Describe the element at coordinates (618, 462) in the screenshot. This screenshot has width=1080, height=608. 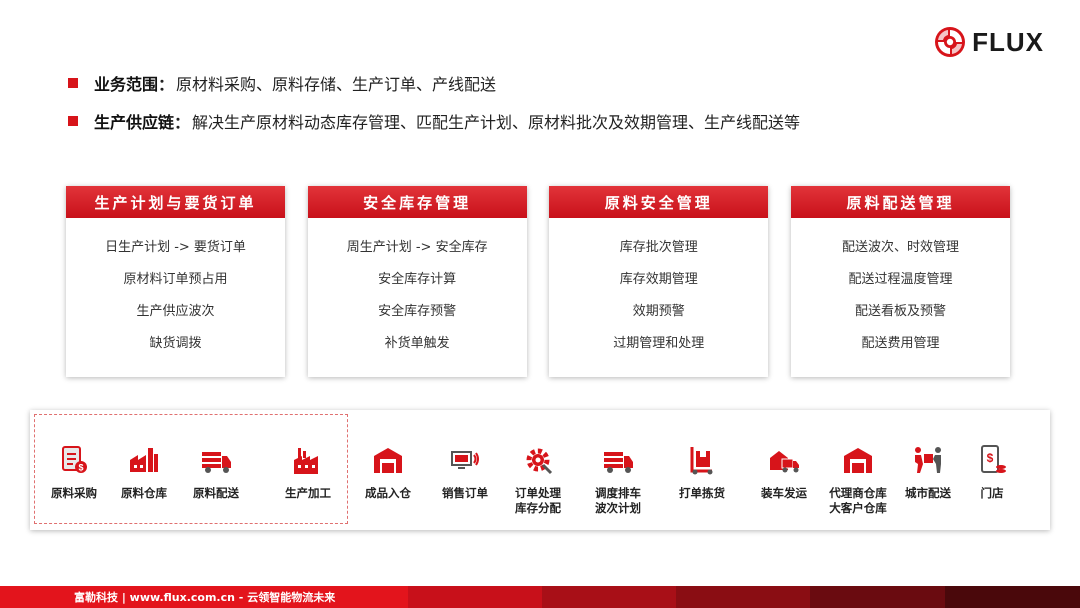
I see `schedule-truck-icon` at that location.